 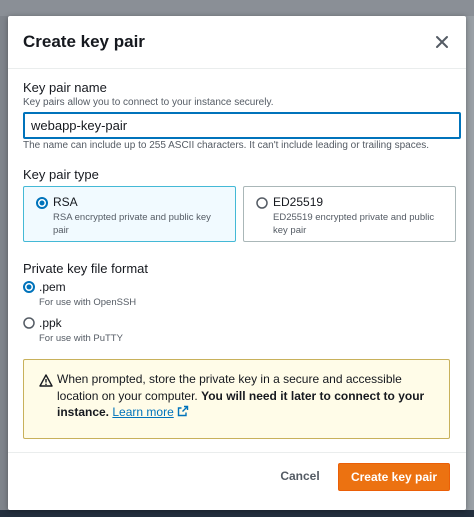 I want to click on close-icon, so click(x=442, y=42).